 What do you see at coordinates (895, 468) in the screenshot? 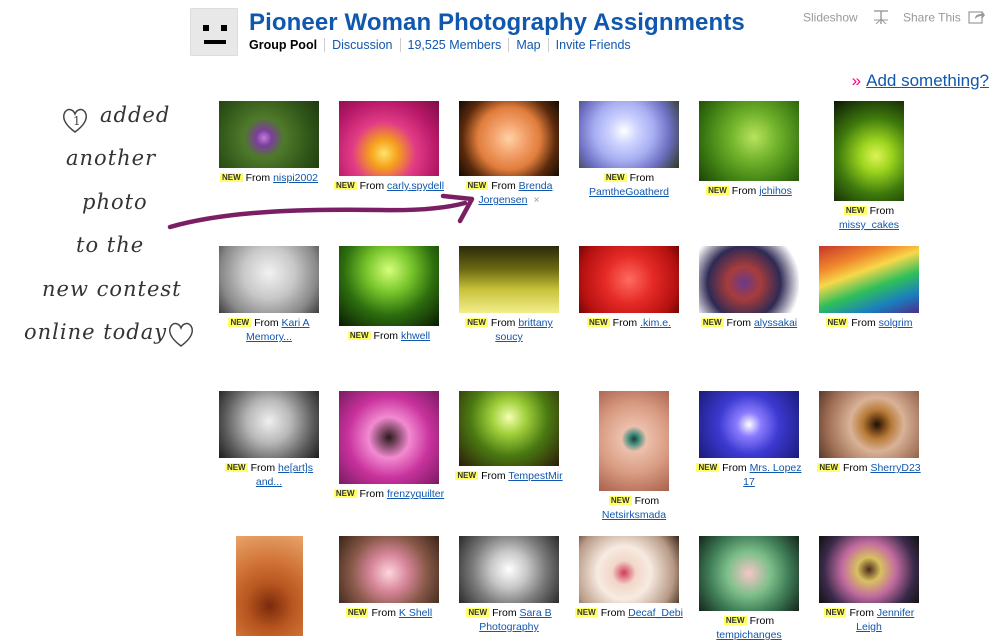
I see `photo-author-link: SherryD23` at bounding box center [895, 468].